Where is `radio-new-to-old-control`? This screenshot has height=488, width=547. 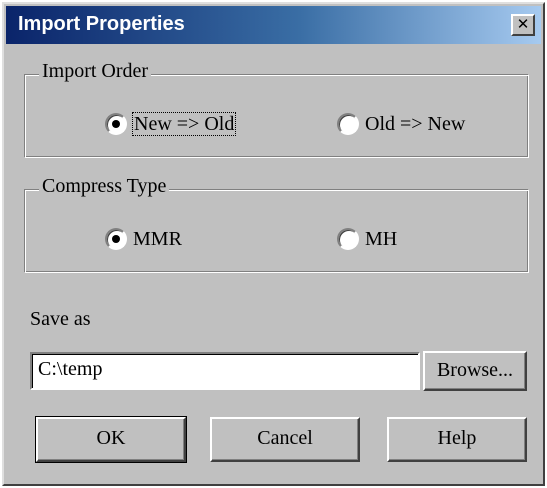 radio-new-to-old-control is located at coordinates (116, 124).